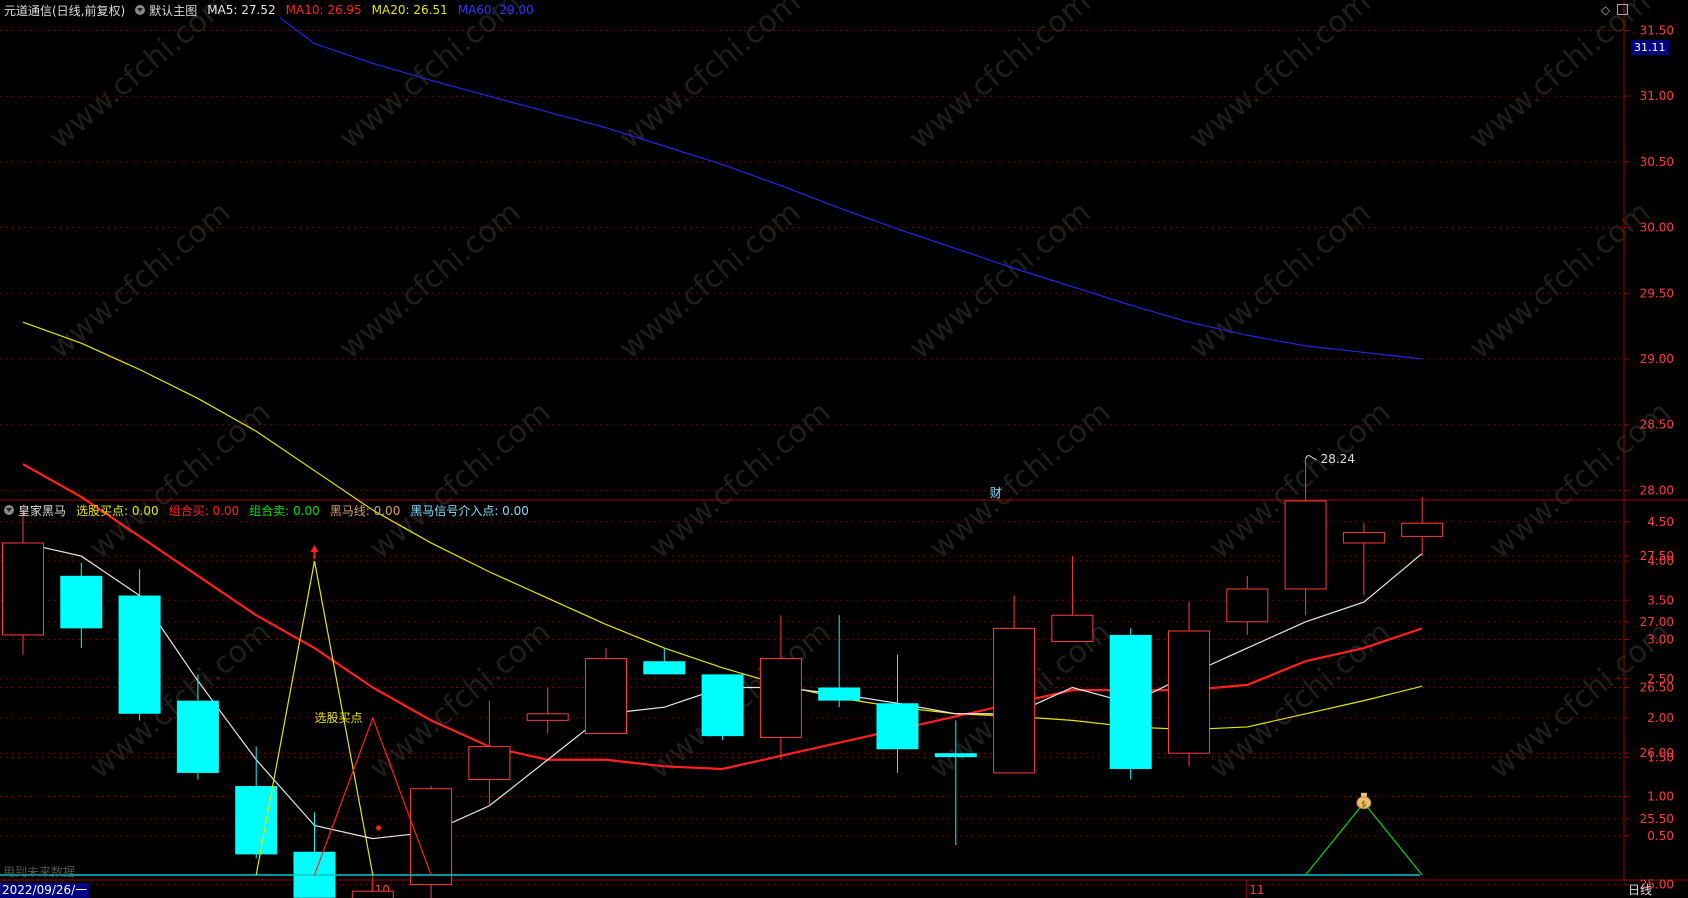 This screenshot has height=898, width=1688. I want to click on combo-sell-value: 组合卖: 0.00, so click(284, 510).